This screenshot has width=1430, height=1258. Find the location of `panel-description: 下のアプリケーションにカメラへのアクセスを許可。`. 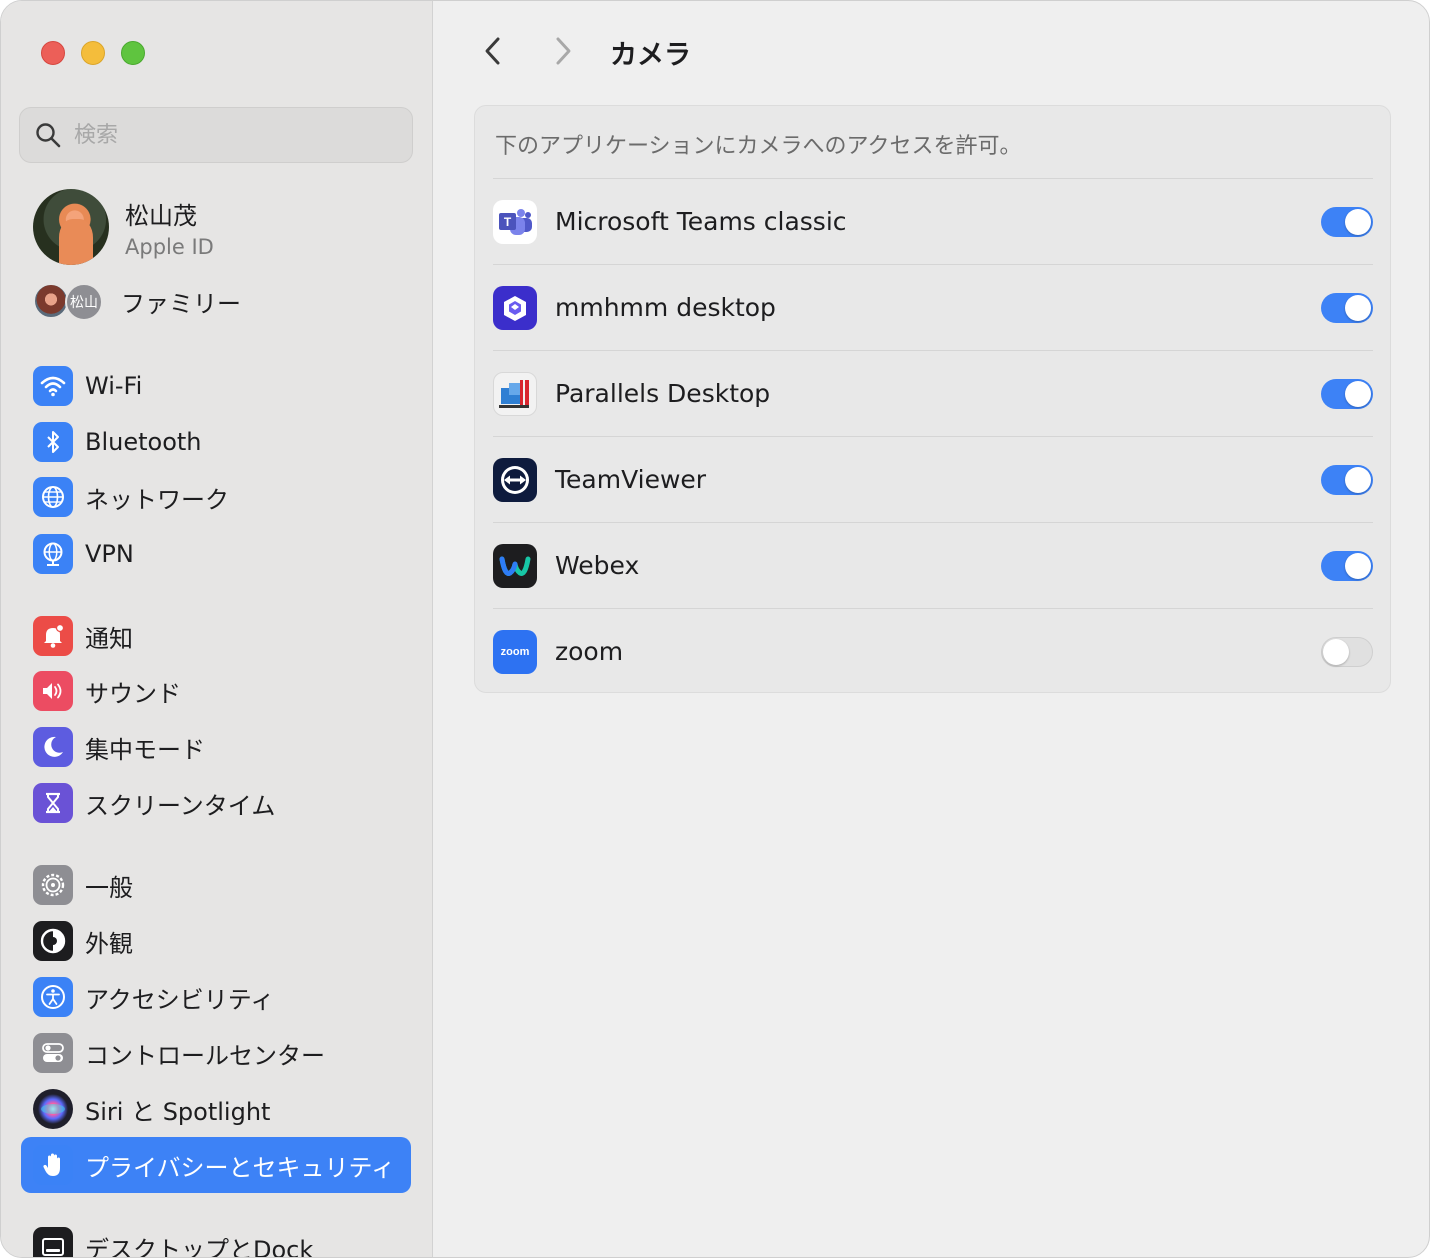

panel-description: 下のアプリケーションにカメラへのアクセスを許可。 is located at coordinates (758, 146).